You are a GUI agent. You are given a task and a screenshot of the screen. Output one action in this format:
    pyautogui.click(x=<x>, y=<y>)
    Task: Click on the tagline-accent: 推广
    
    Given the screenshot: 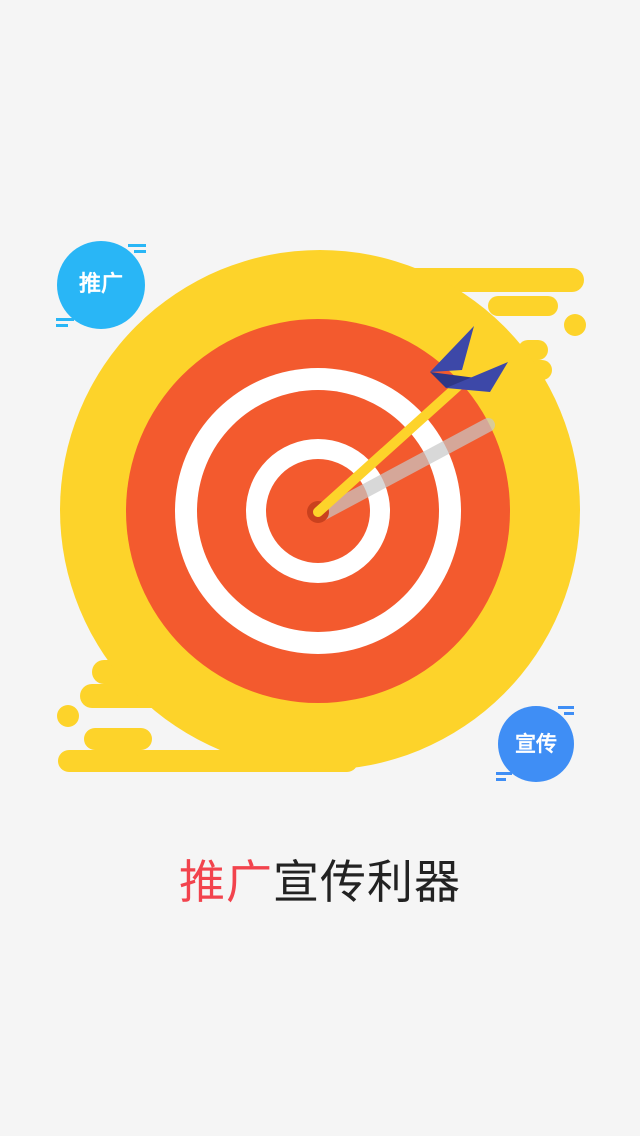 What is the action you would take?
    pyautogui.click(x=226, y=882)
    